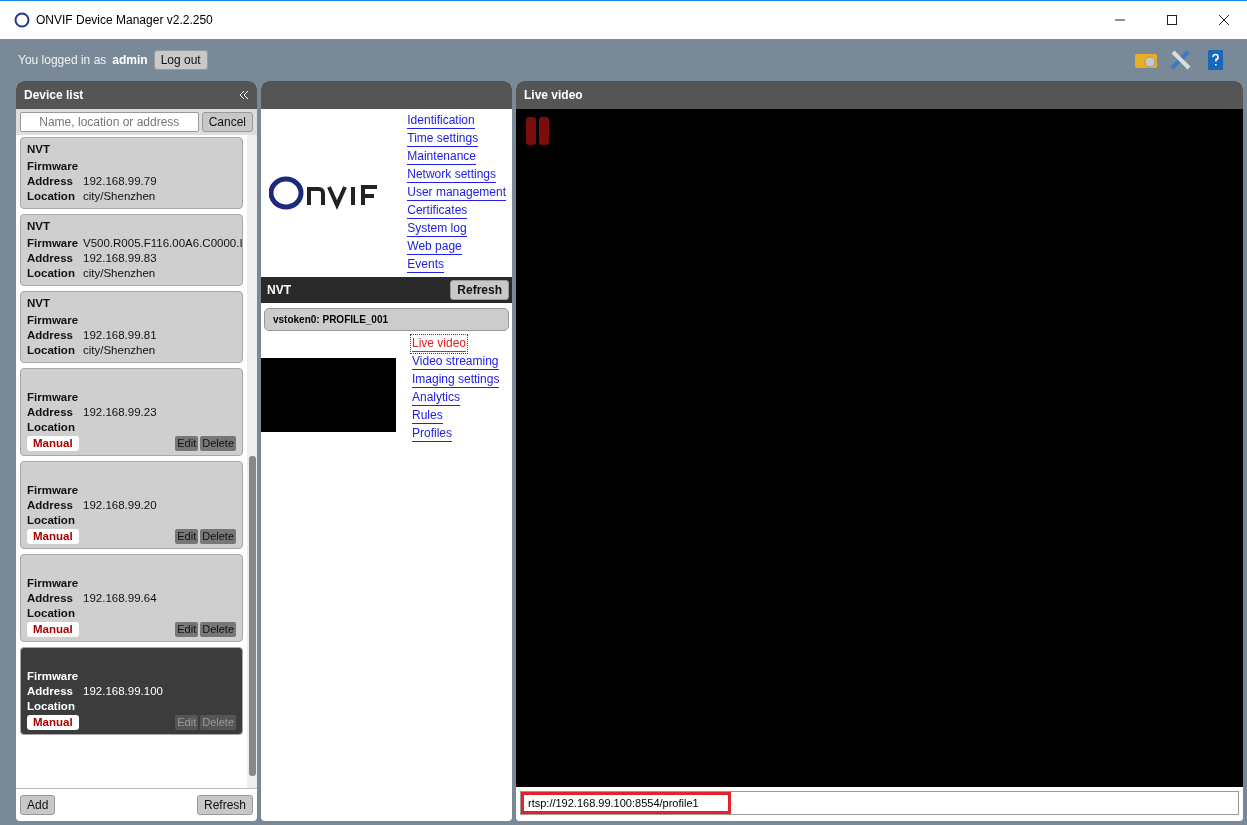 Image resolution: width=1247 pixels, height=825 pixels. Describe the element at coordinates (125, 20) in the screenshot. I see `window-title: ONVIF Device Manager v2.2.250` at that location.